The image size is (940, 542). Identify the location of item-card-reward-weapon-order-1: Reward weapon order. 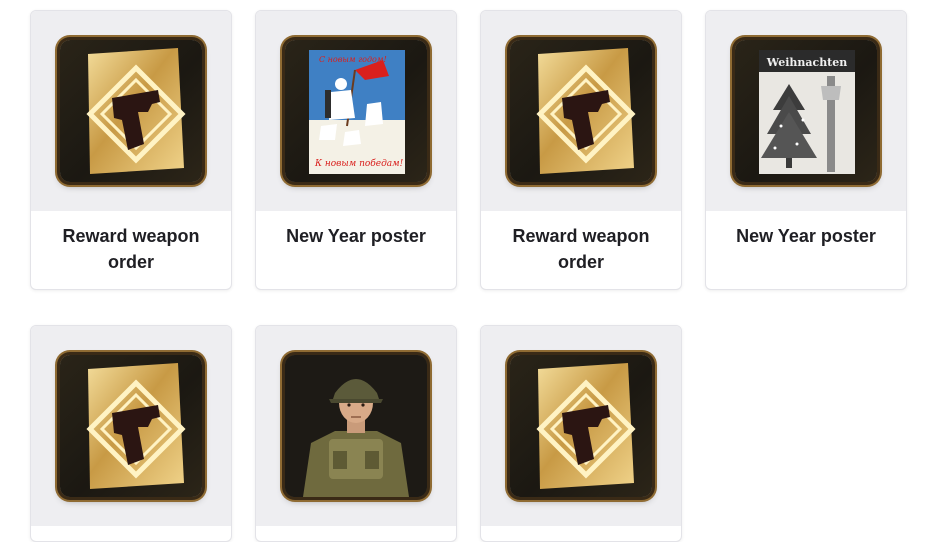
(131, 150).